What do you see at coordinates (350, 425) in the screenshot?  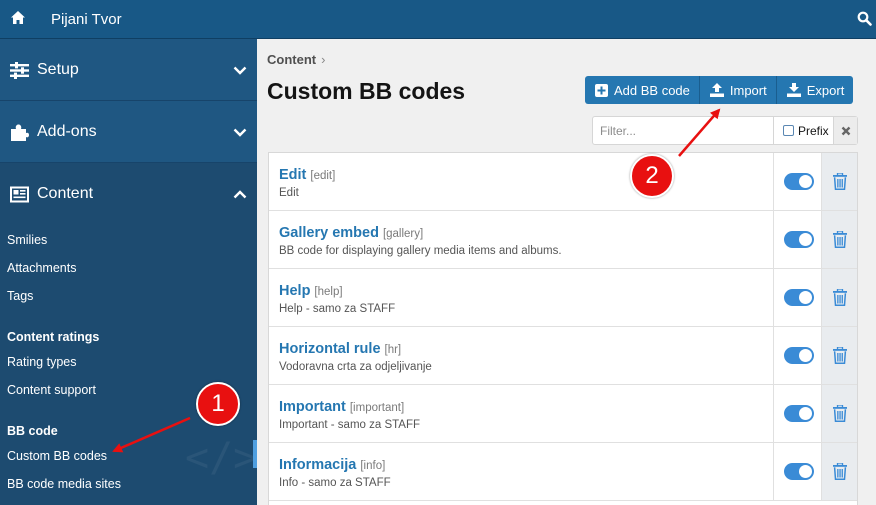 I see `bb-code-description: Important - samo za STAFF` at bounding box center [350, 425].